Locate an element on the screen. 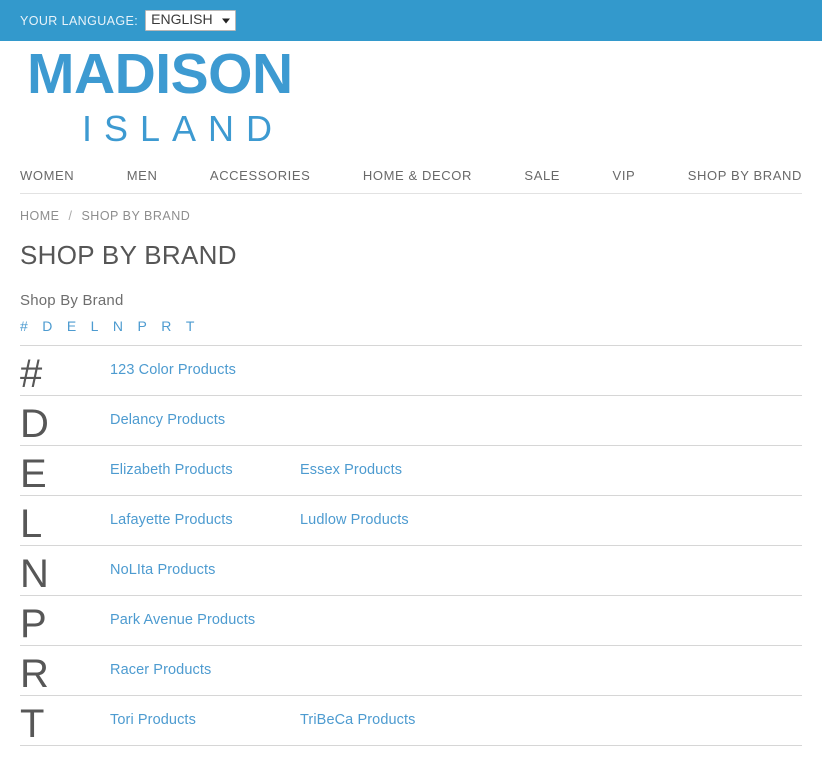 The width and height of the screenshot is (822, 774). brand-row: E Elizabeth Products Essex Products is located at coordinates (411, 471).